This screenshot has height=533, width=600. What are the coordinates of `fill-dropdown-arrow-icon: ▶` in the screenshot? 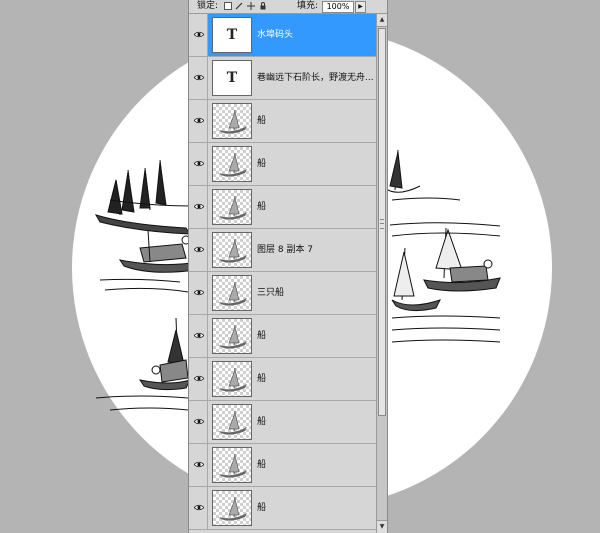 It's located at (360, 7).